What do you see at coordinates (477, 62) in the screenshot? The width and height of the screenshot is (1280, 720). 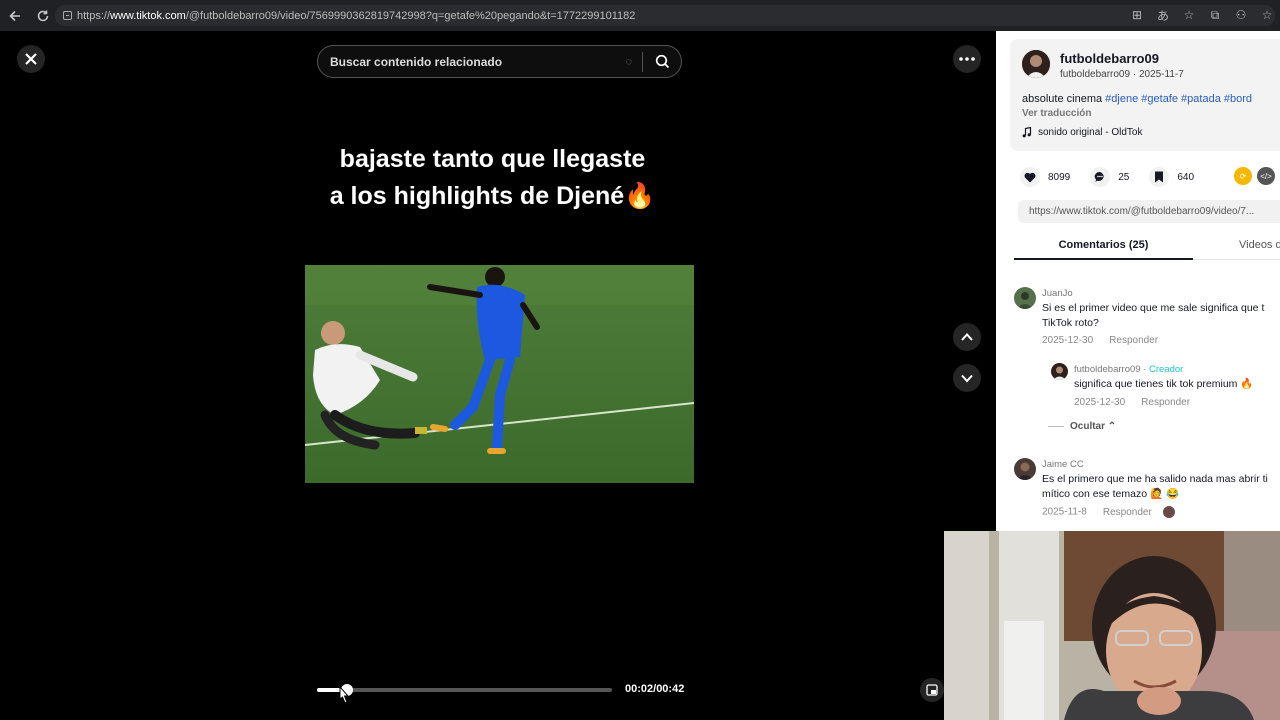 I see `search-input: Buscar contenido relacionado` at bounding box center [477, 62].